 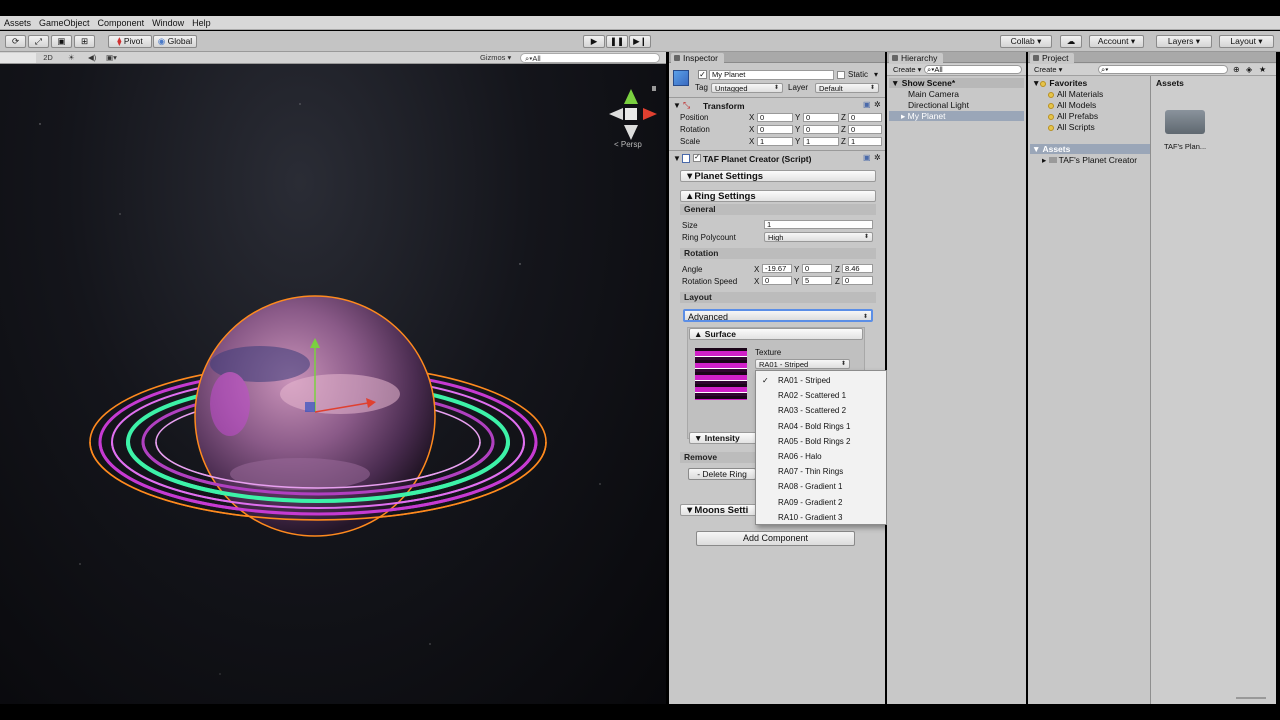 What do you see at coordinates (721, 374) in the screenshot?
I see `texture-preview` at bounding box center [721, 374].